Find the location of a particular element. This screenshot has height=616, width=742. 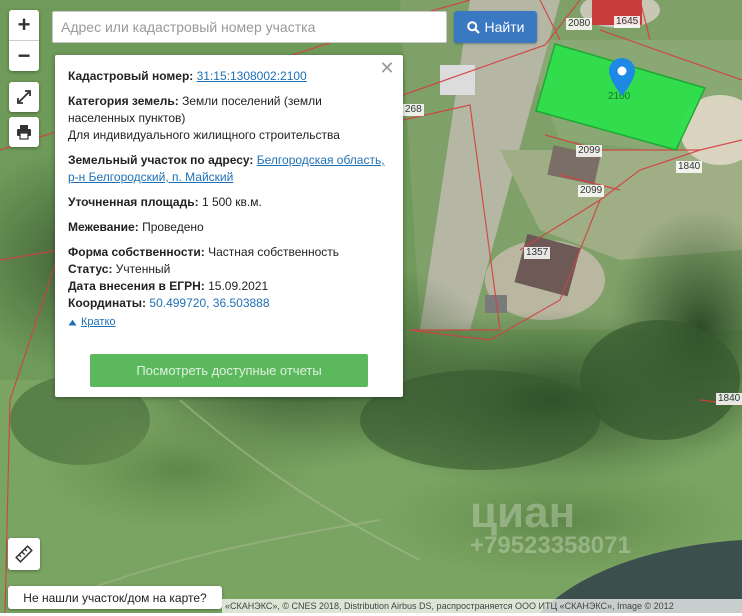

ruler-button is located at coordinates (24, 554).